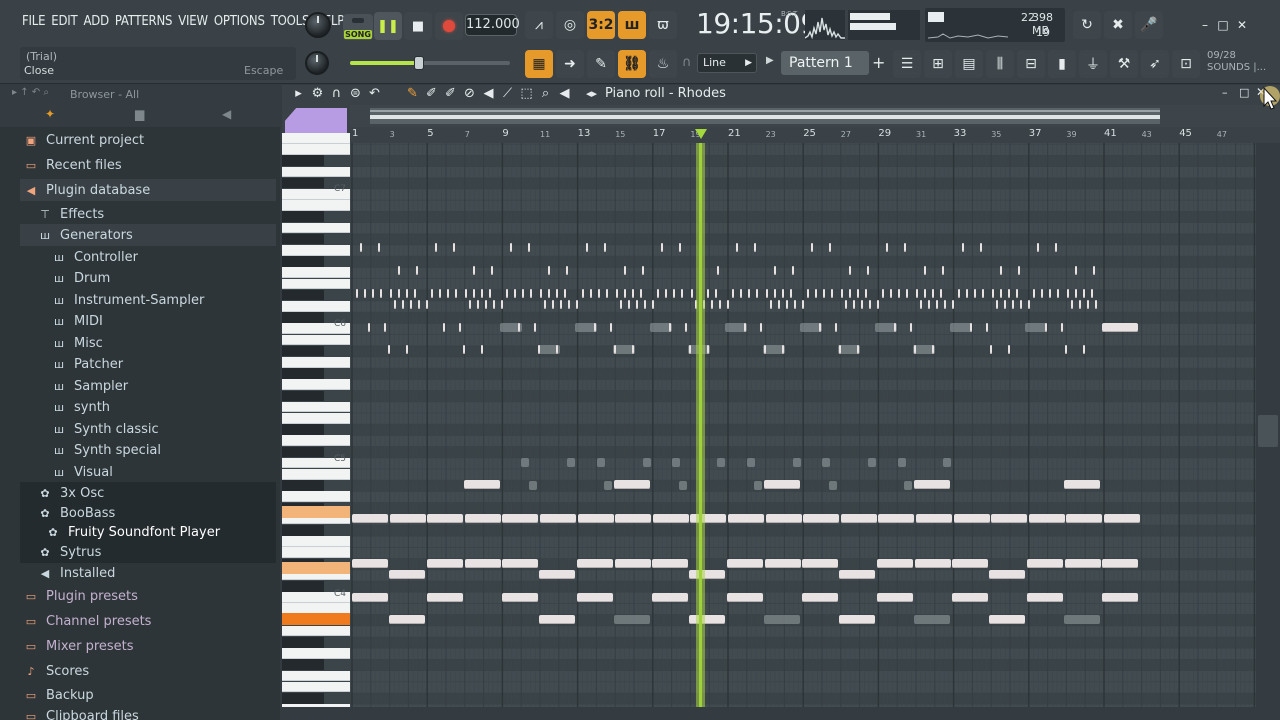 This screenshot has width=1280, height=720. Describe the element at coordinates (1268, 425) in the screenshot. I see `vertical-scrollbar` at that location.